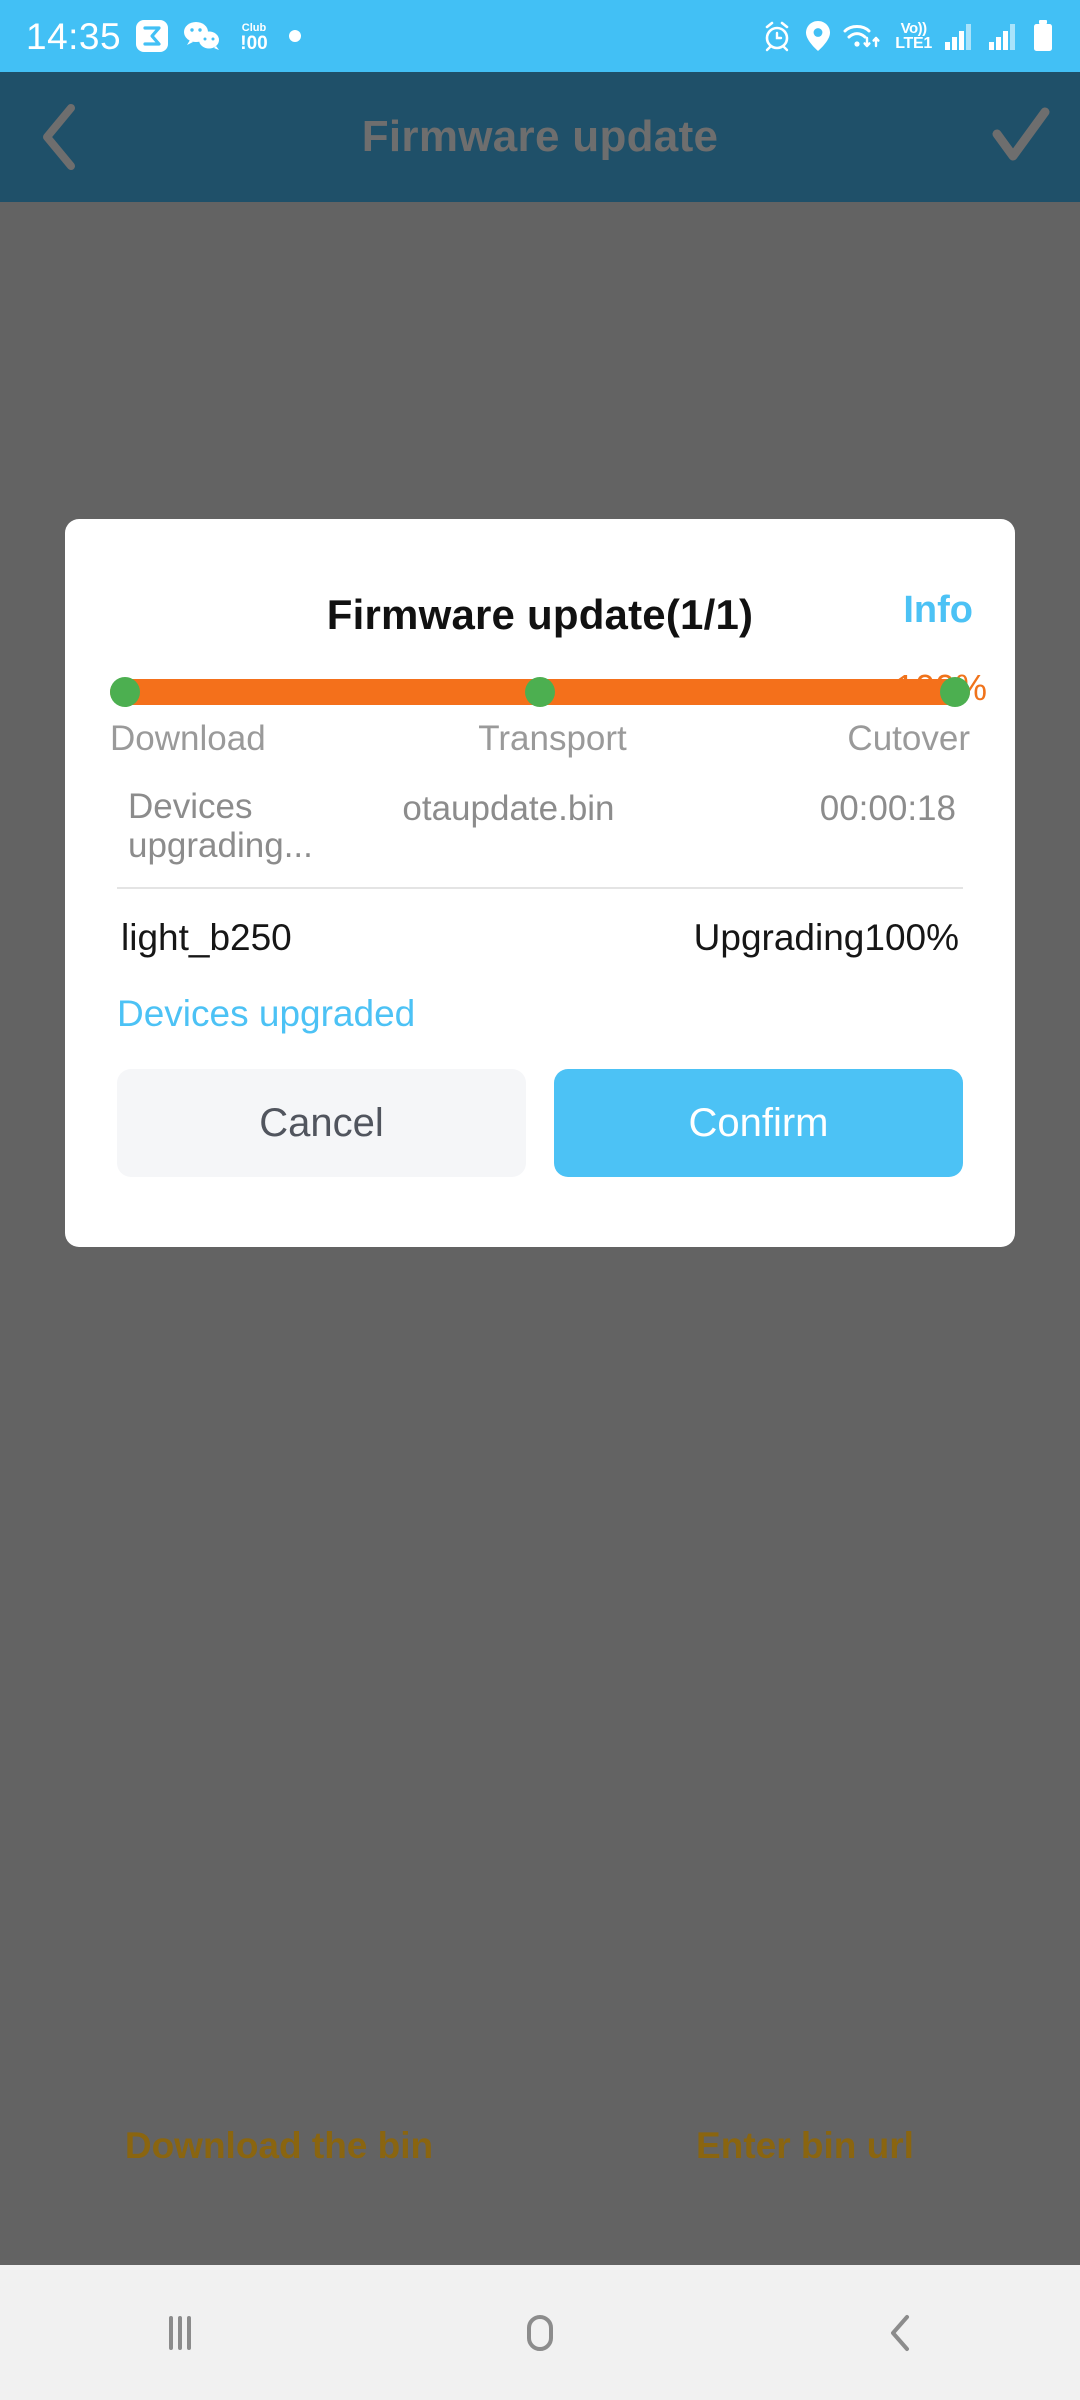 The image size is (1080, 2400). I want to click on recents-icon, so click(180, 2332).